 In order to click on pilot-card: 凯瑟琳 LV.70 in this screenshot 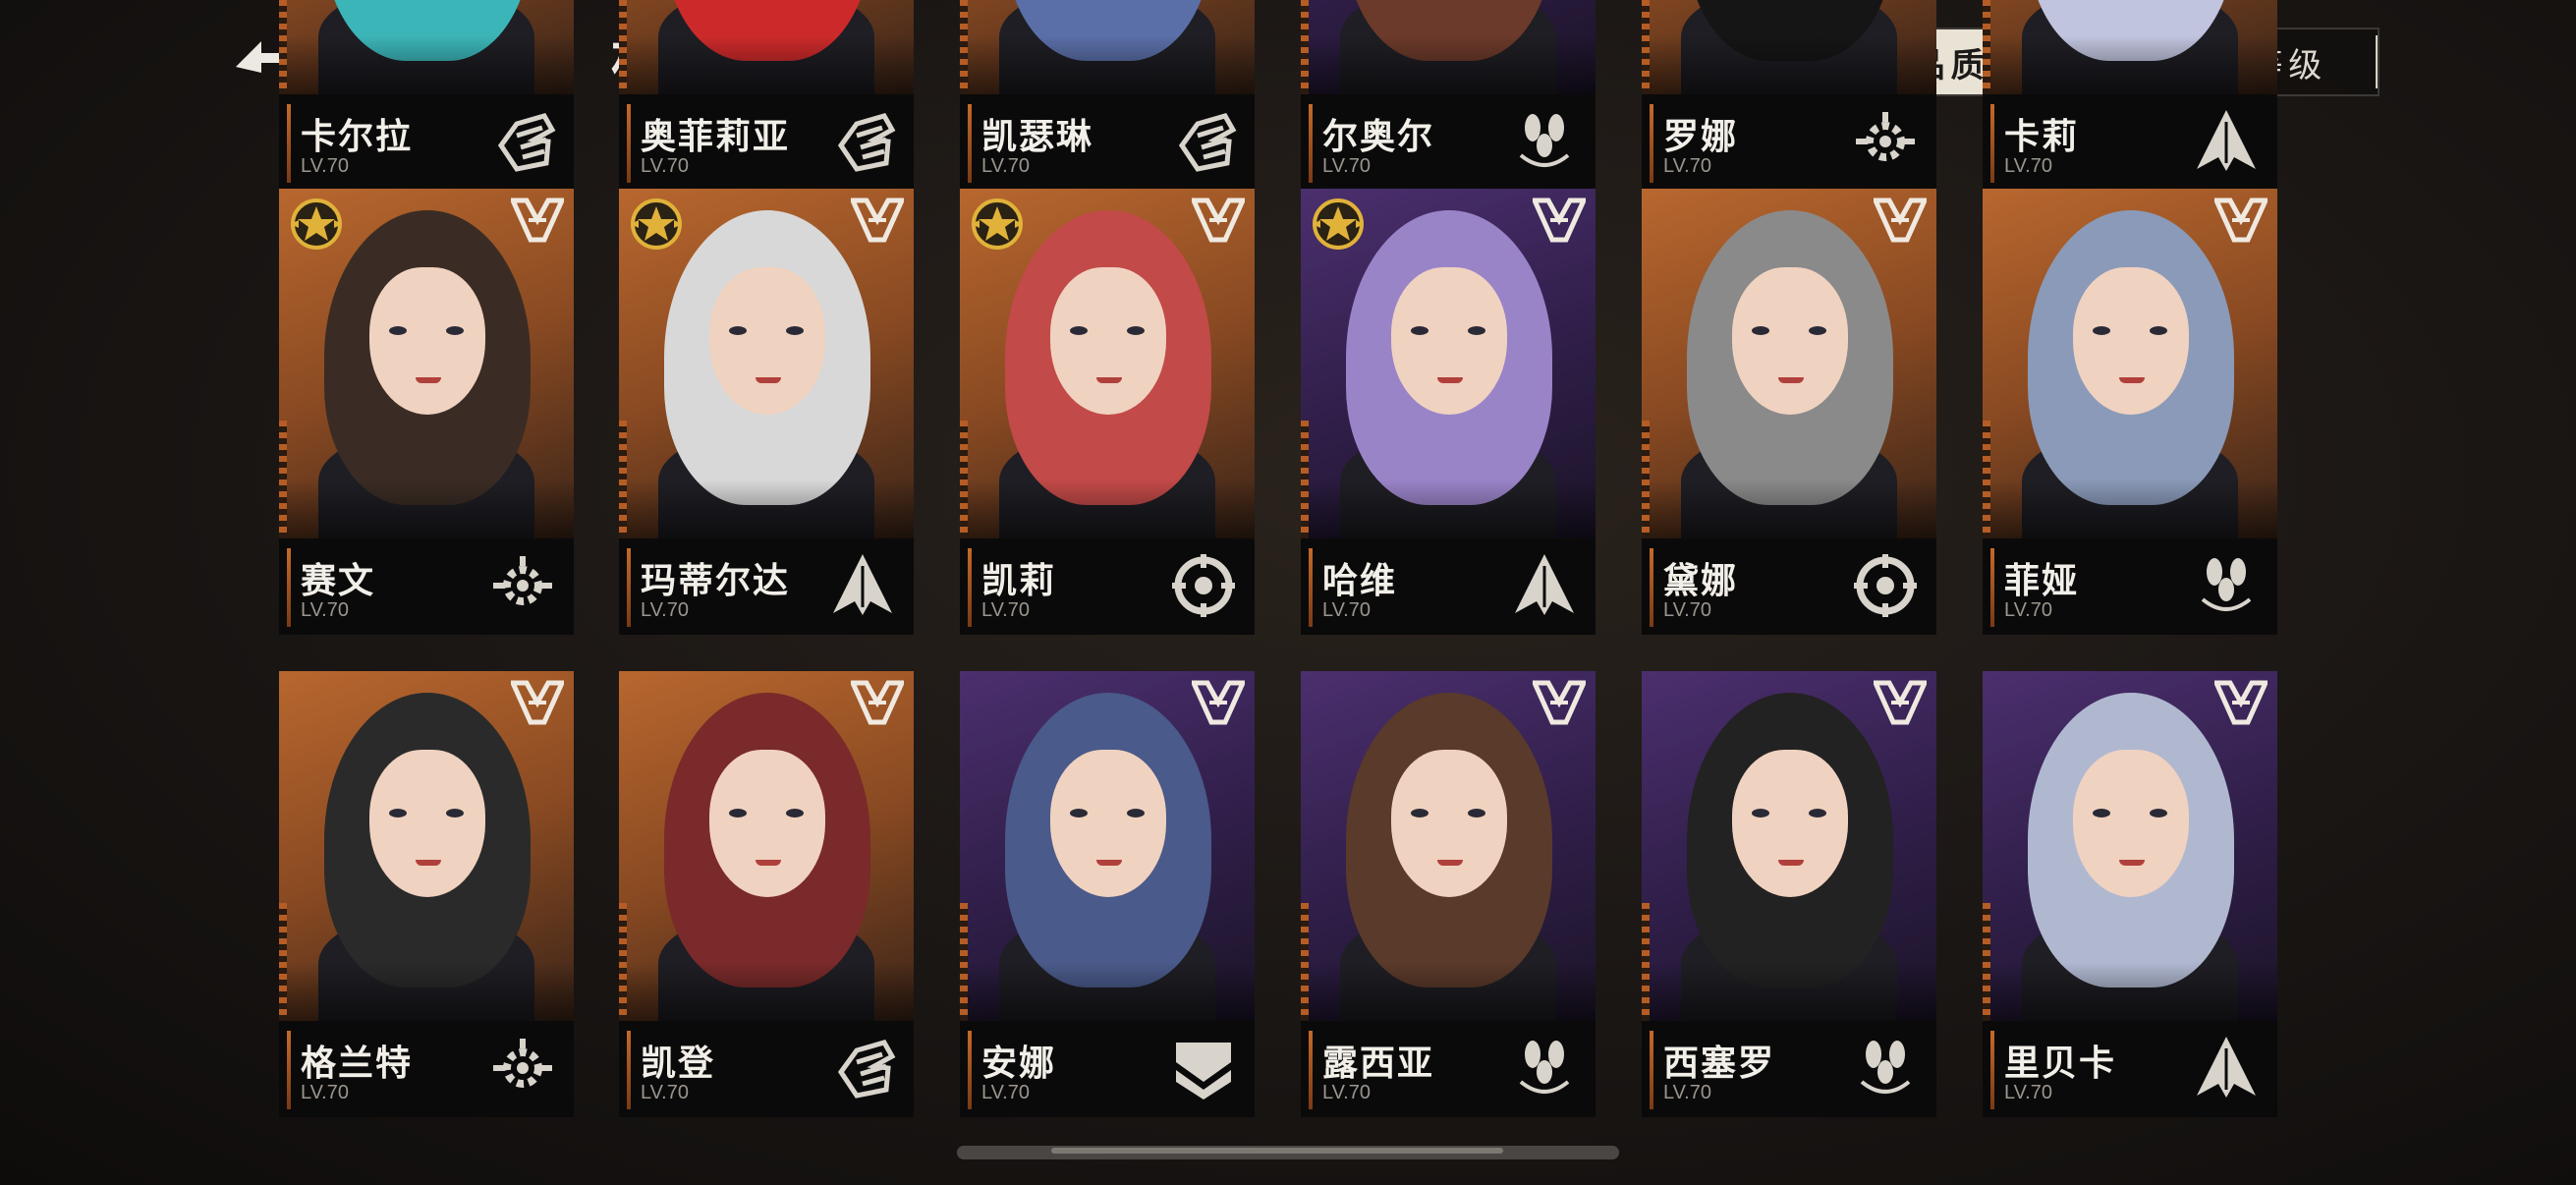, I will do `click(1107, 96)`.